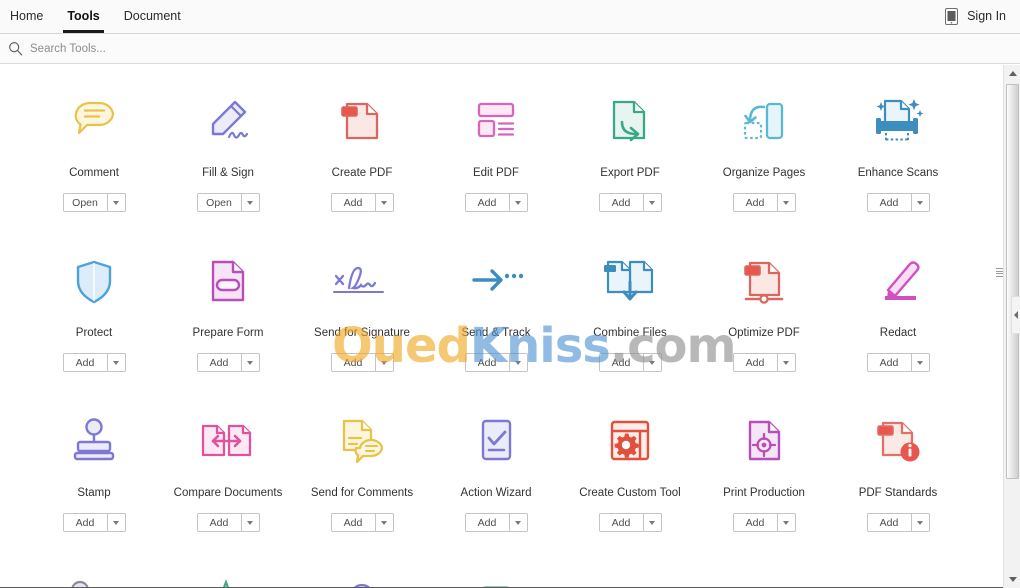 This screenshot has height=588, width=1020. What do you see at coordinates (898, 482) in the screenshot?
I see `tool-card-pdf-standards: PDF Standards Add` at bounding box center [898, 482].